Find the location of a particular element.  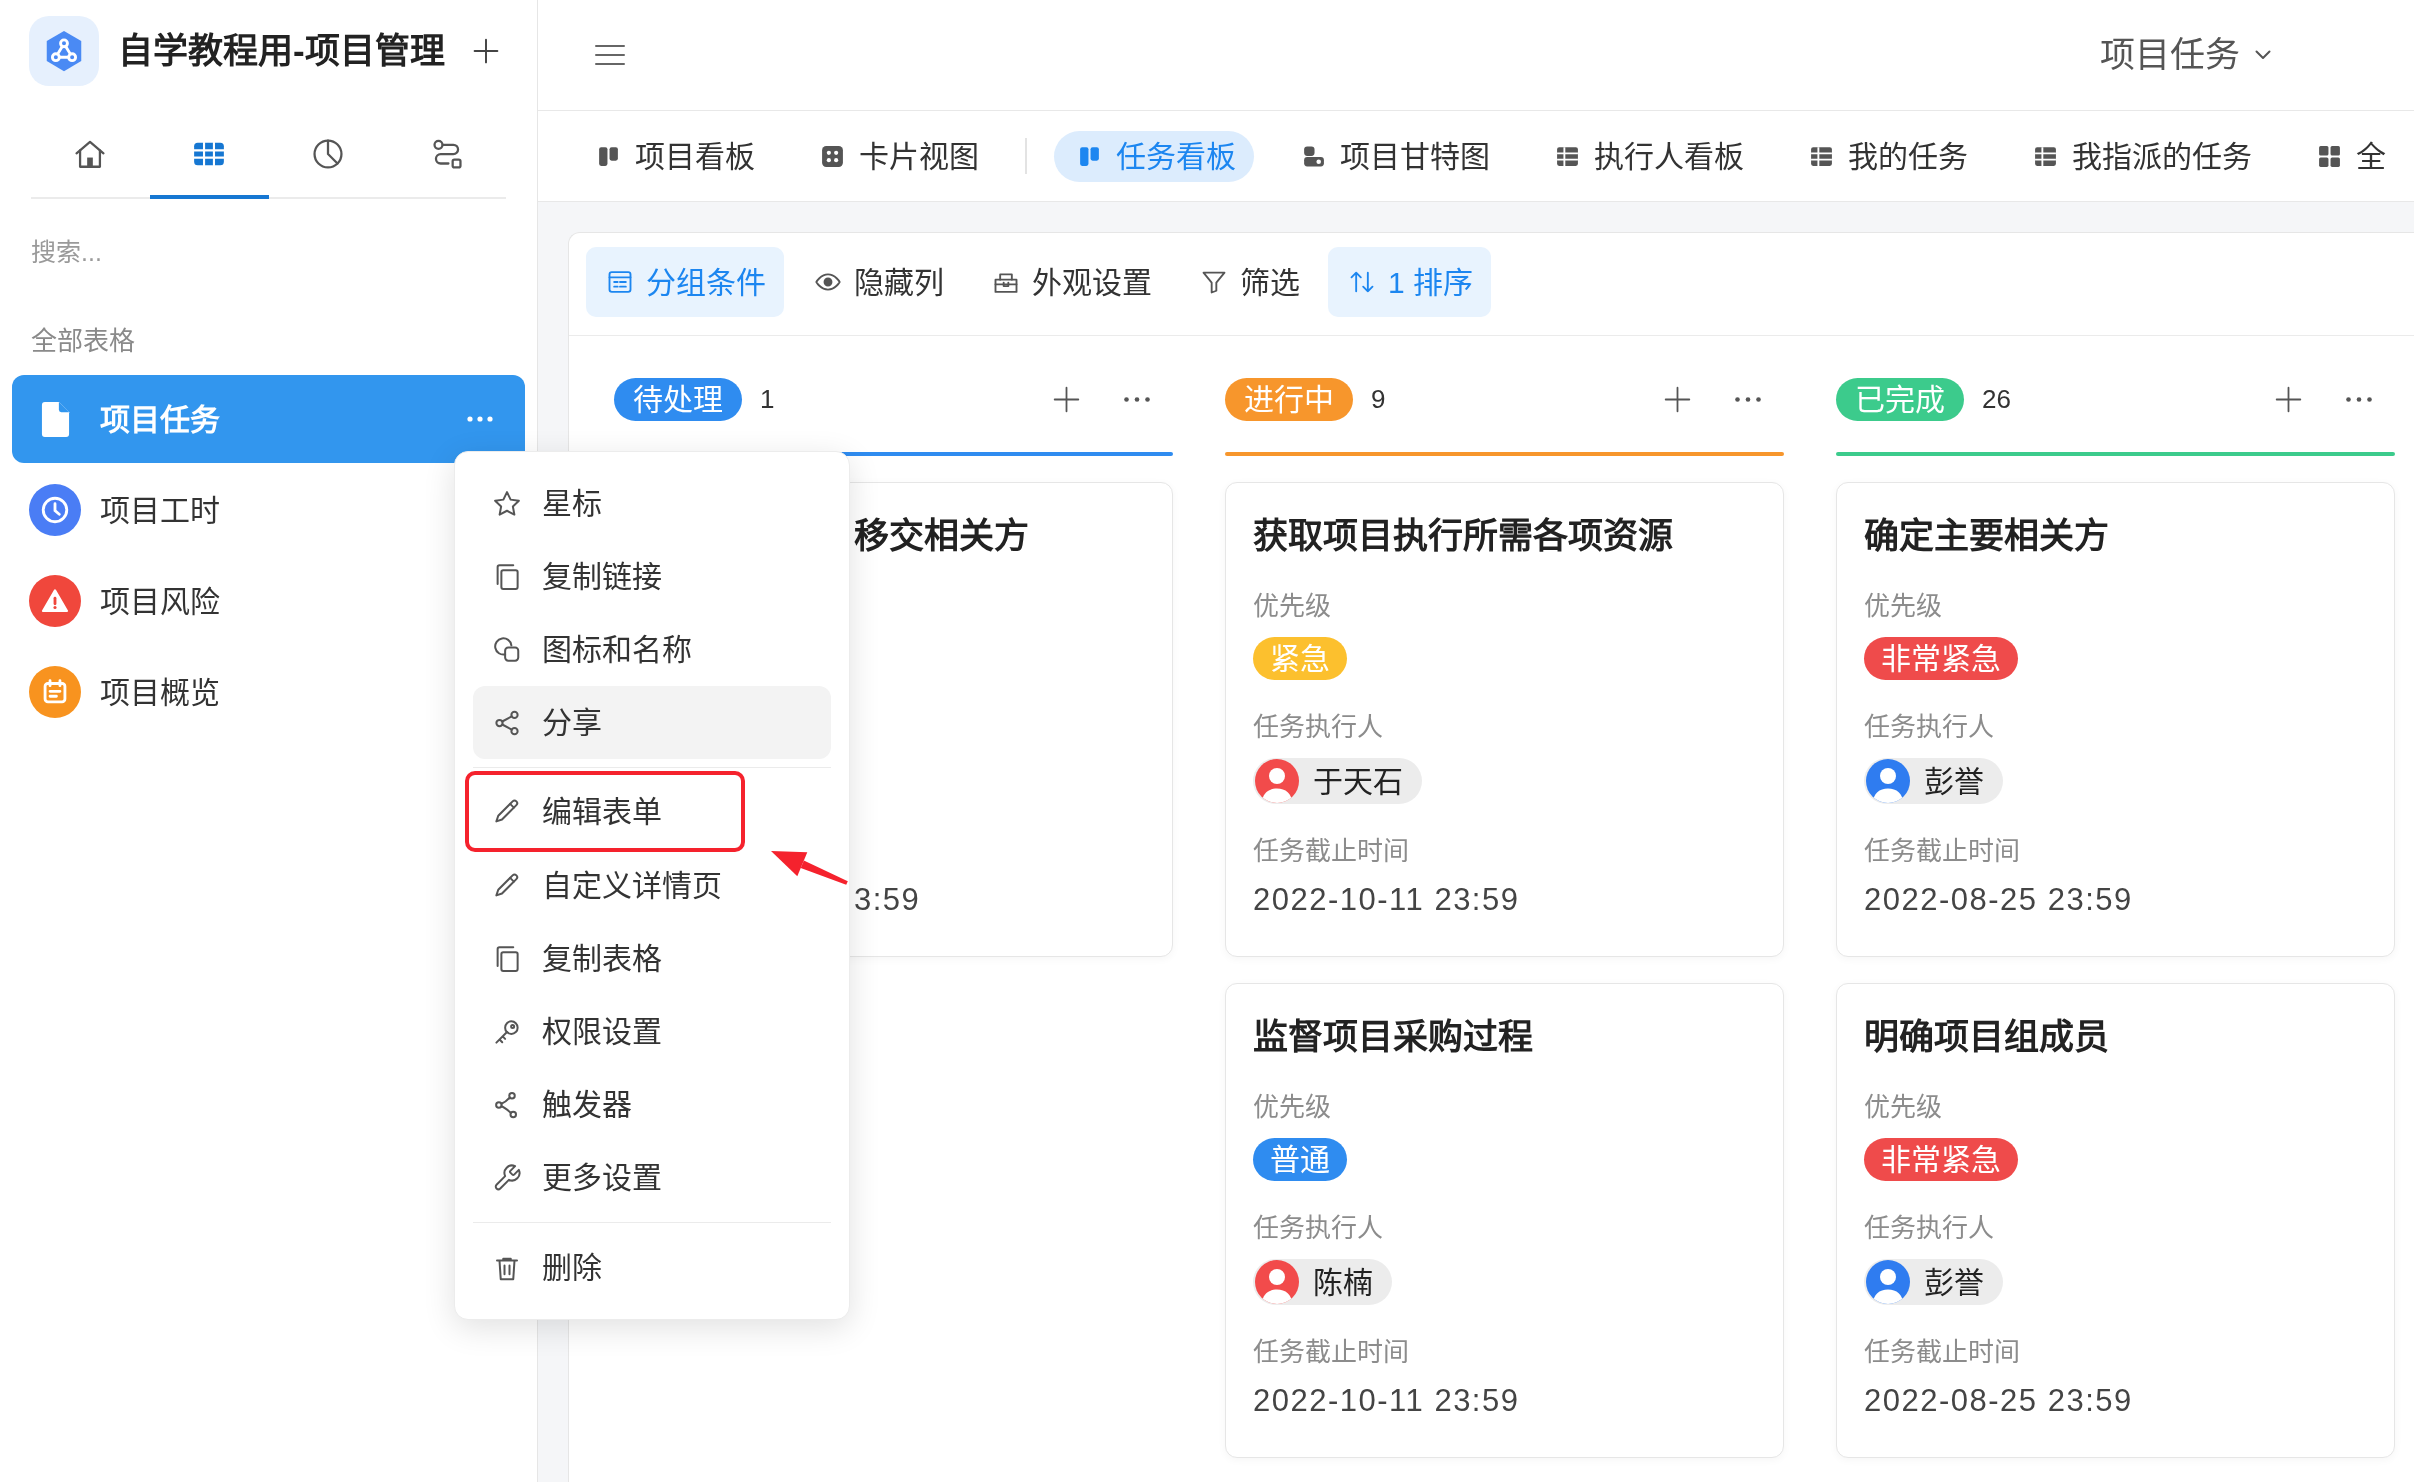

assignee-chip: 于天石 is located at coordinates (1337, 781).